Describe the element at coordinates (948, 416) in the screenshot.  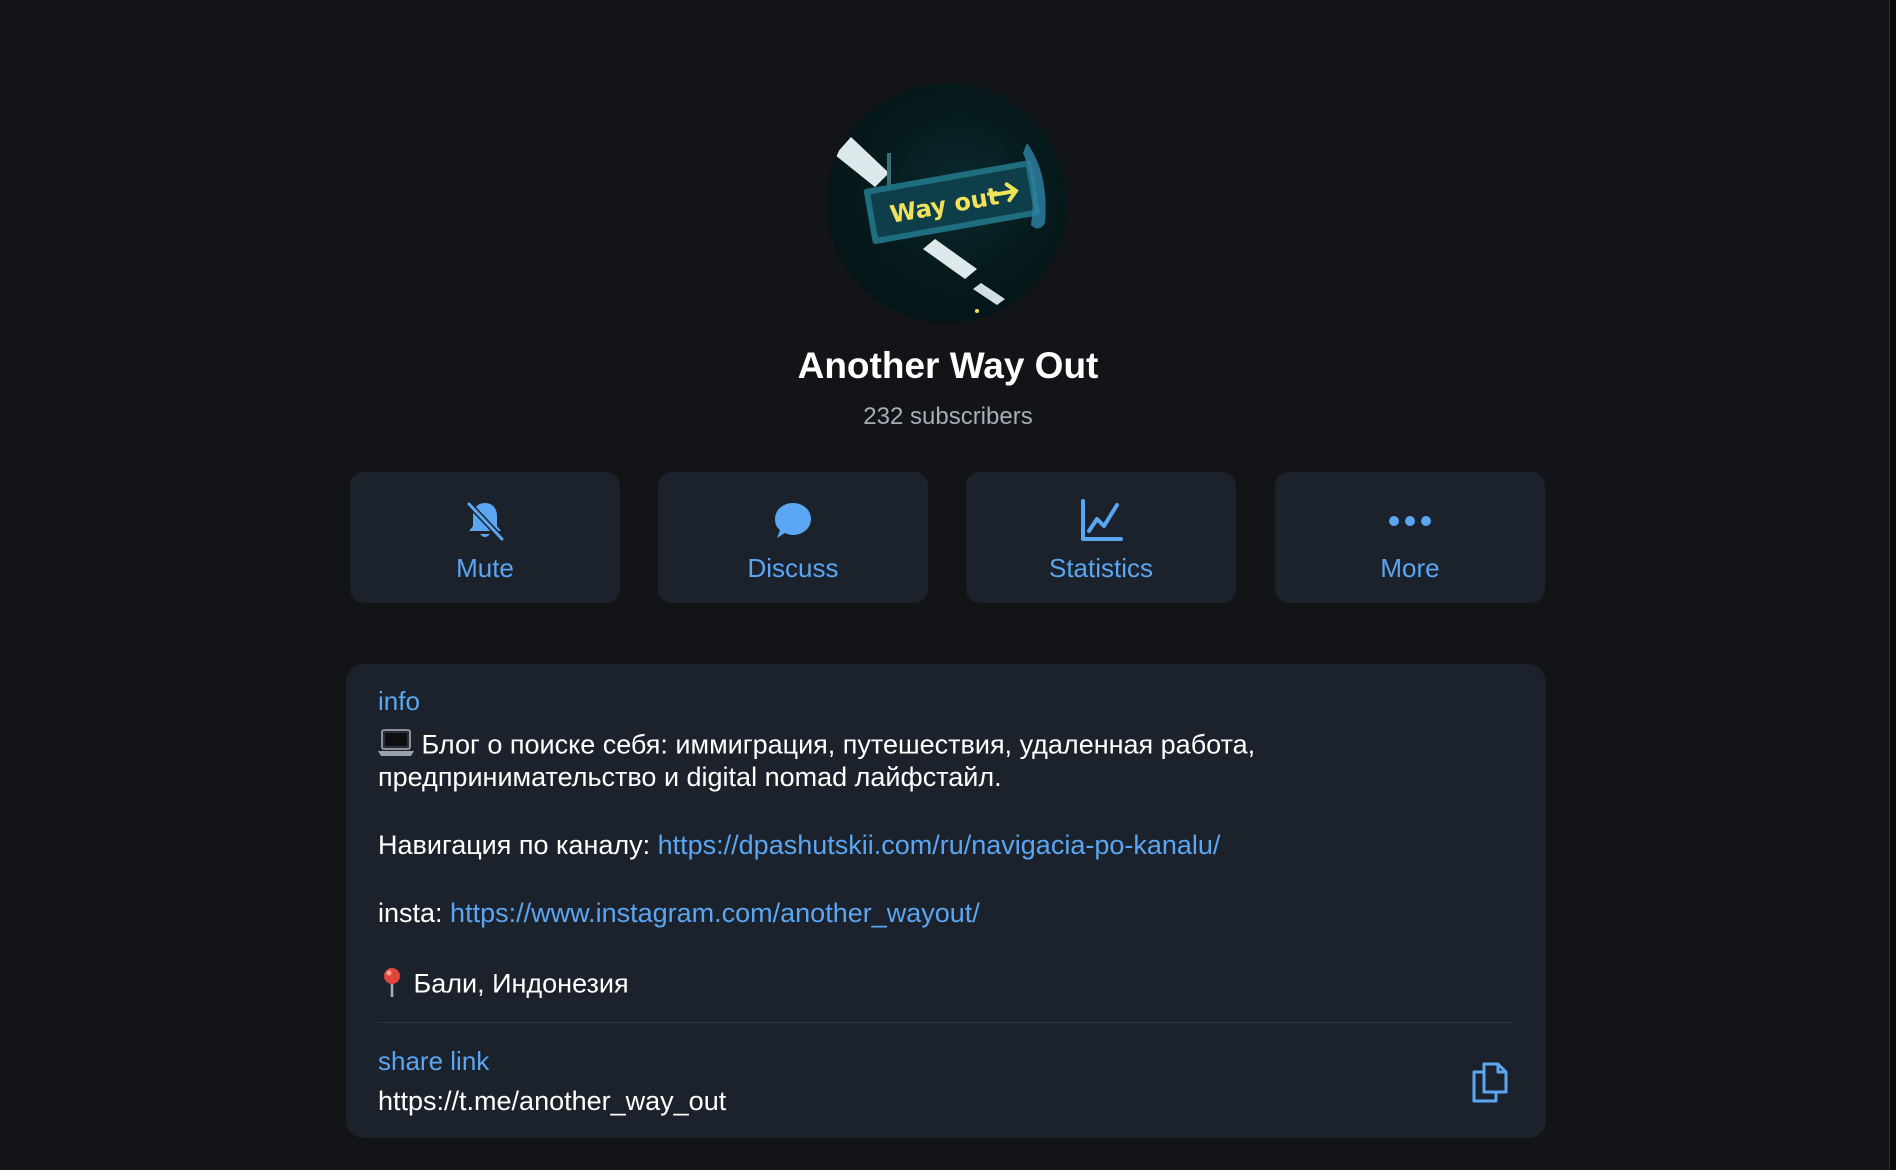
I see `subscriber-count: 232 subscribers` at that location.